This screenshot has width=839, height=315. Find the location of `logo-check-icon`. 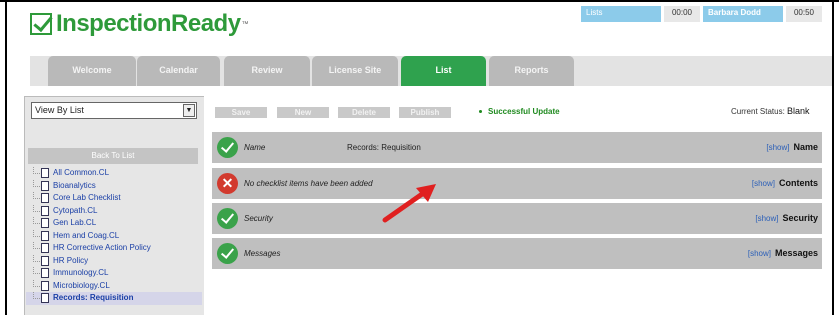

logo-check-icon is located at coordinates (41, 24).